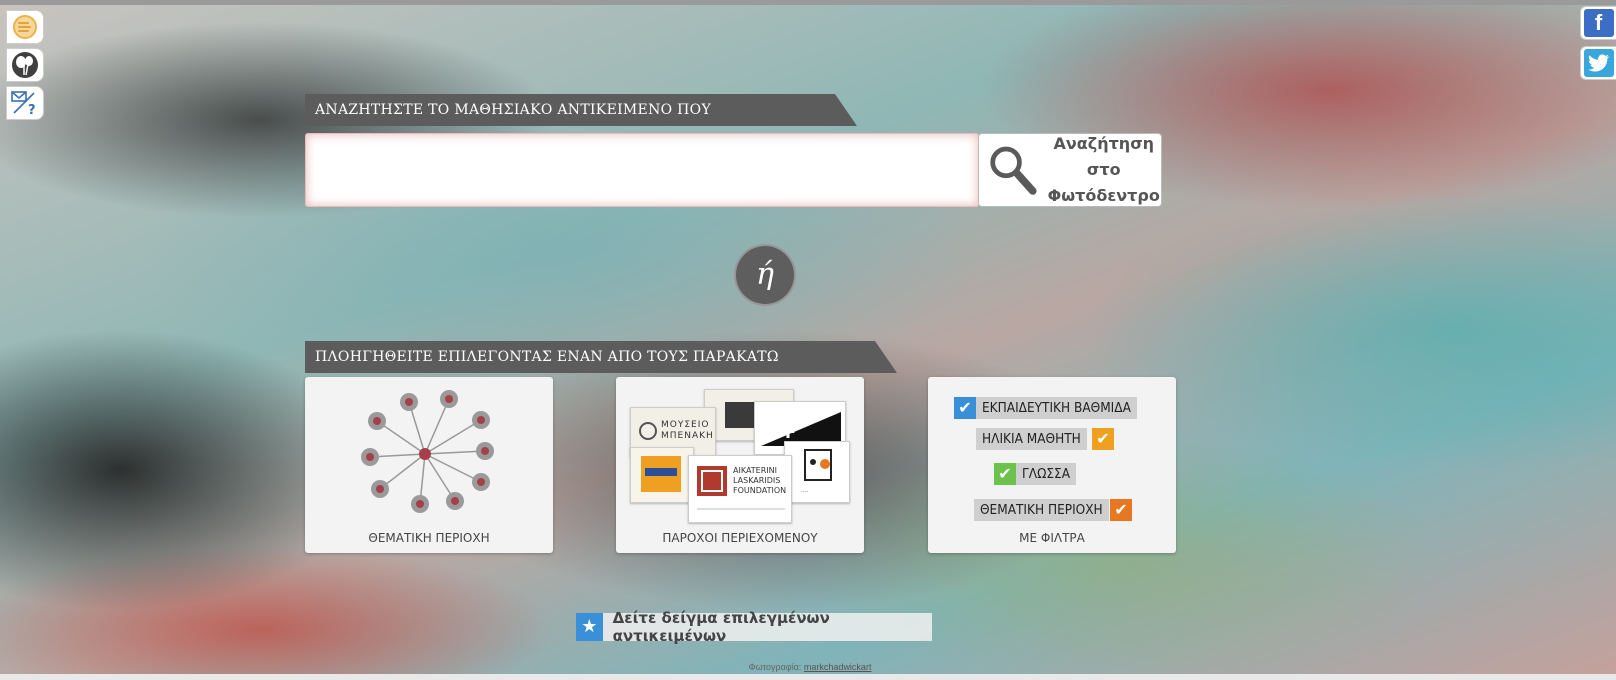  Describe the element at coordinates (808, 677) in the screenshot. I see `bottom-border` at that location.